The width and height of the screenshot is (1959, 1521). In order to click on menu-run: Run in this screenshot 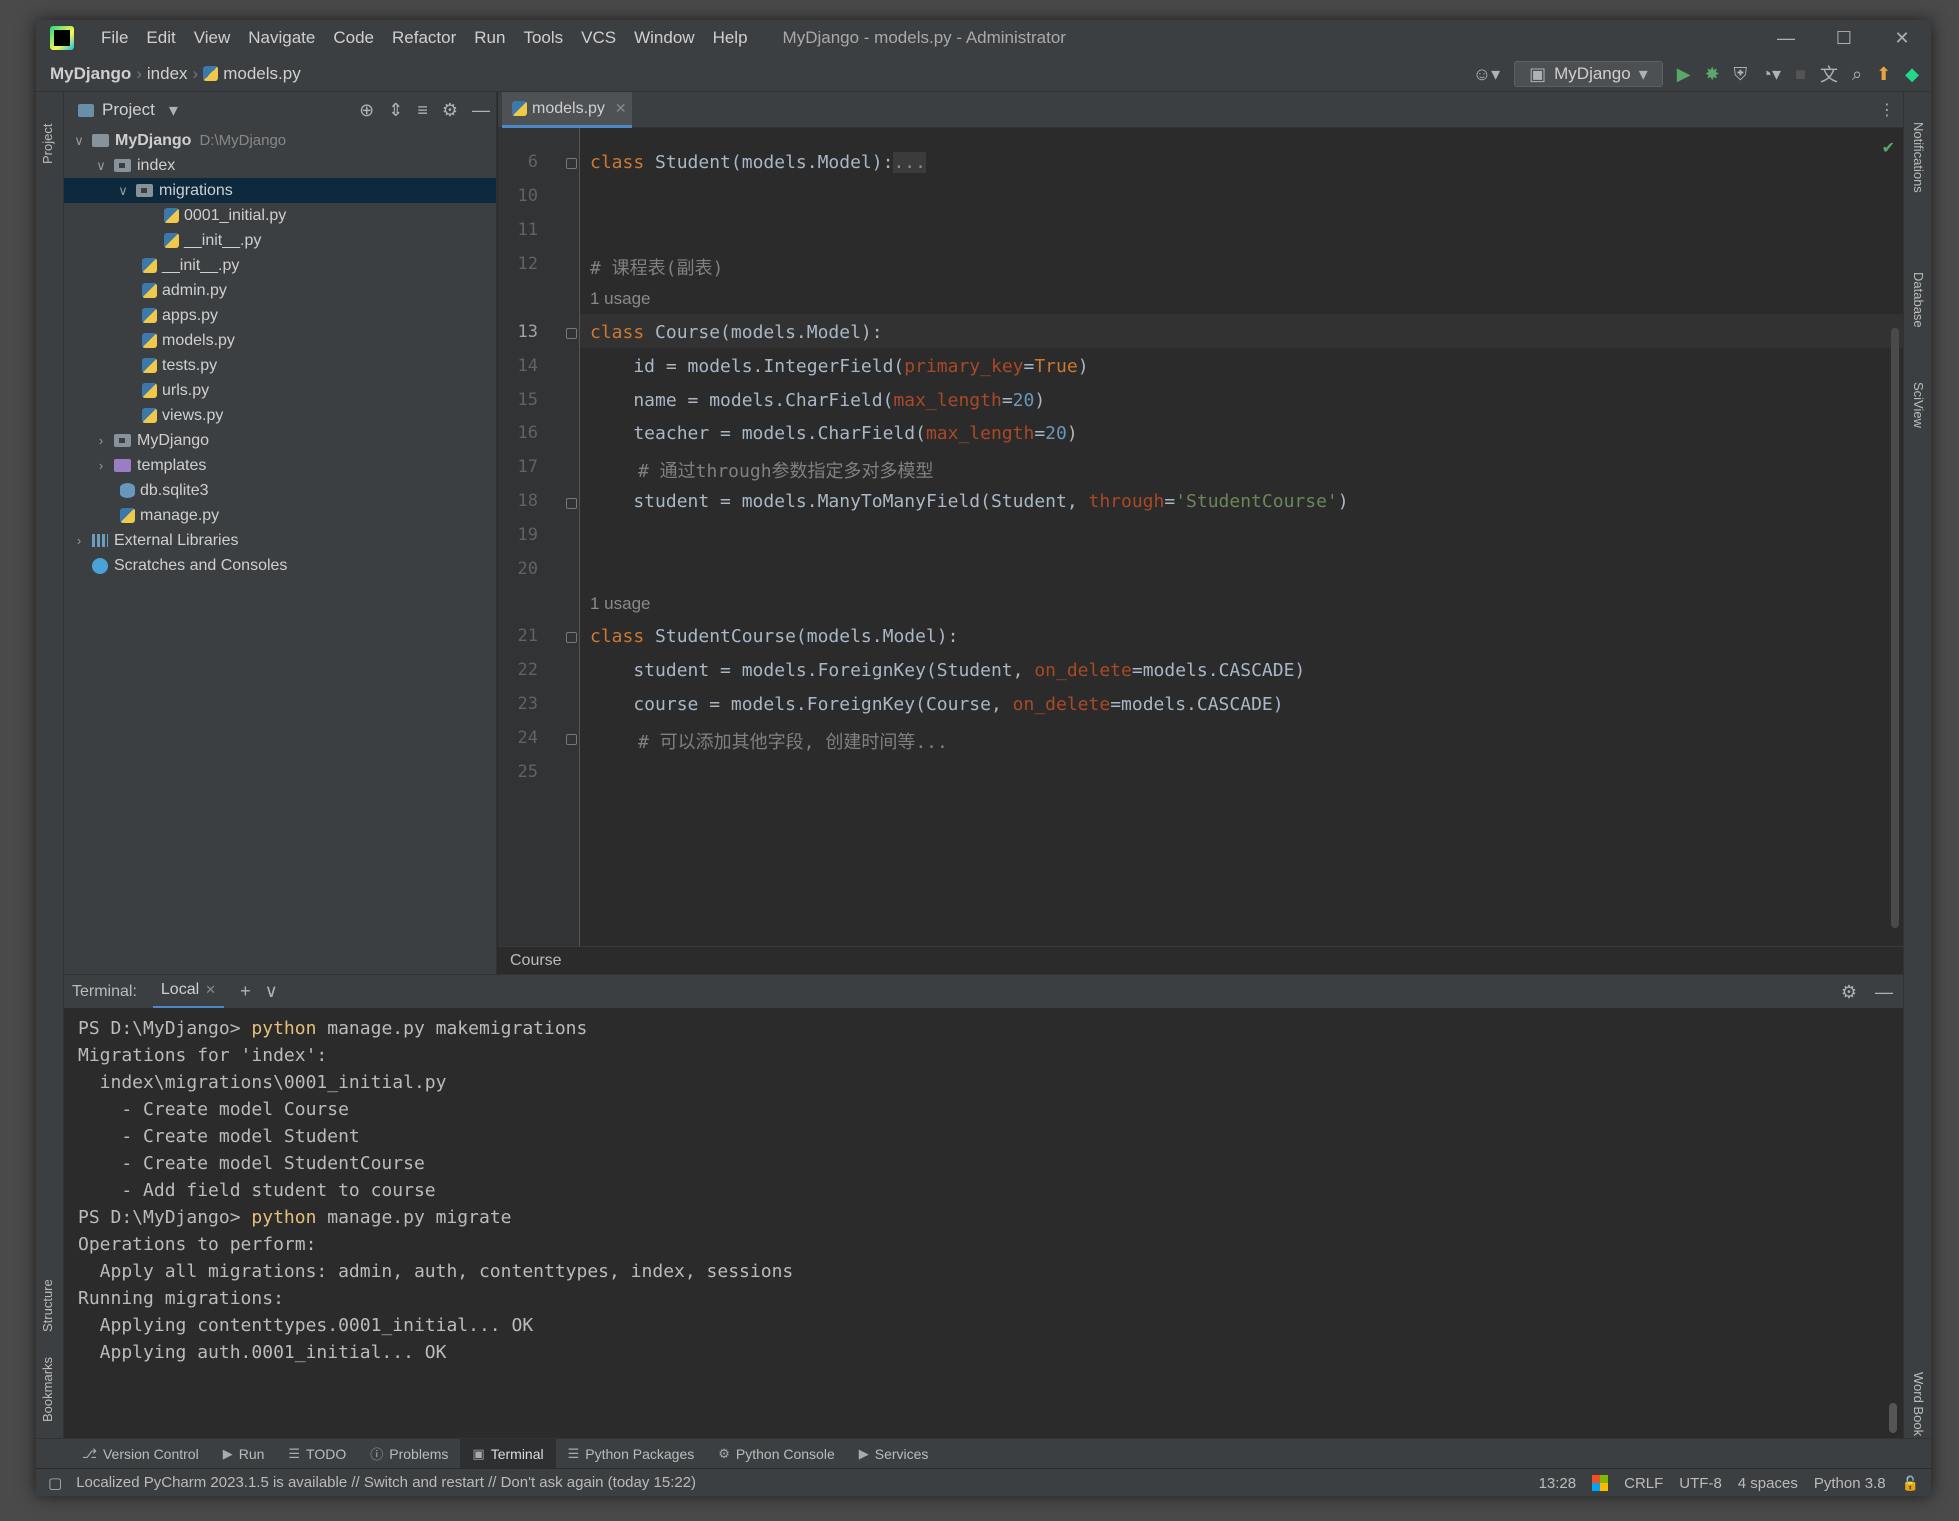, I will do `click(489, 38)`.